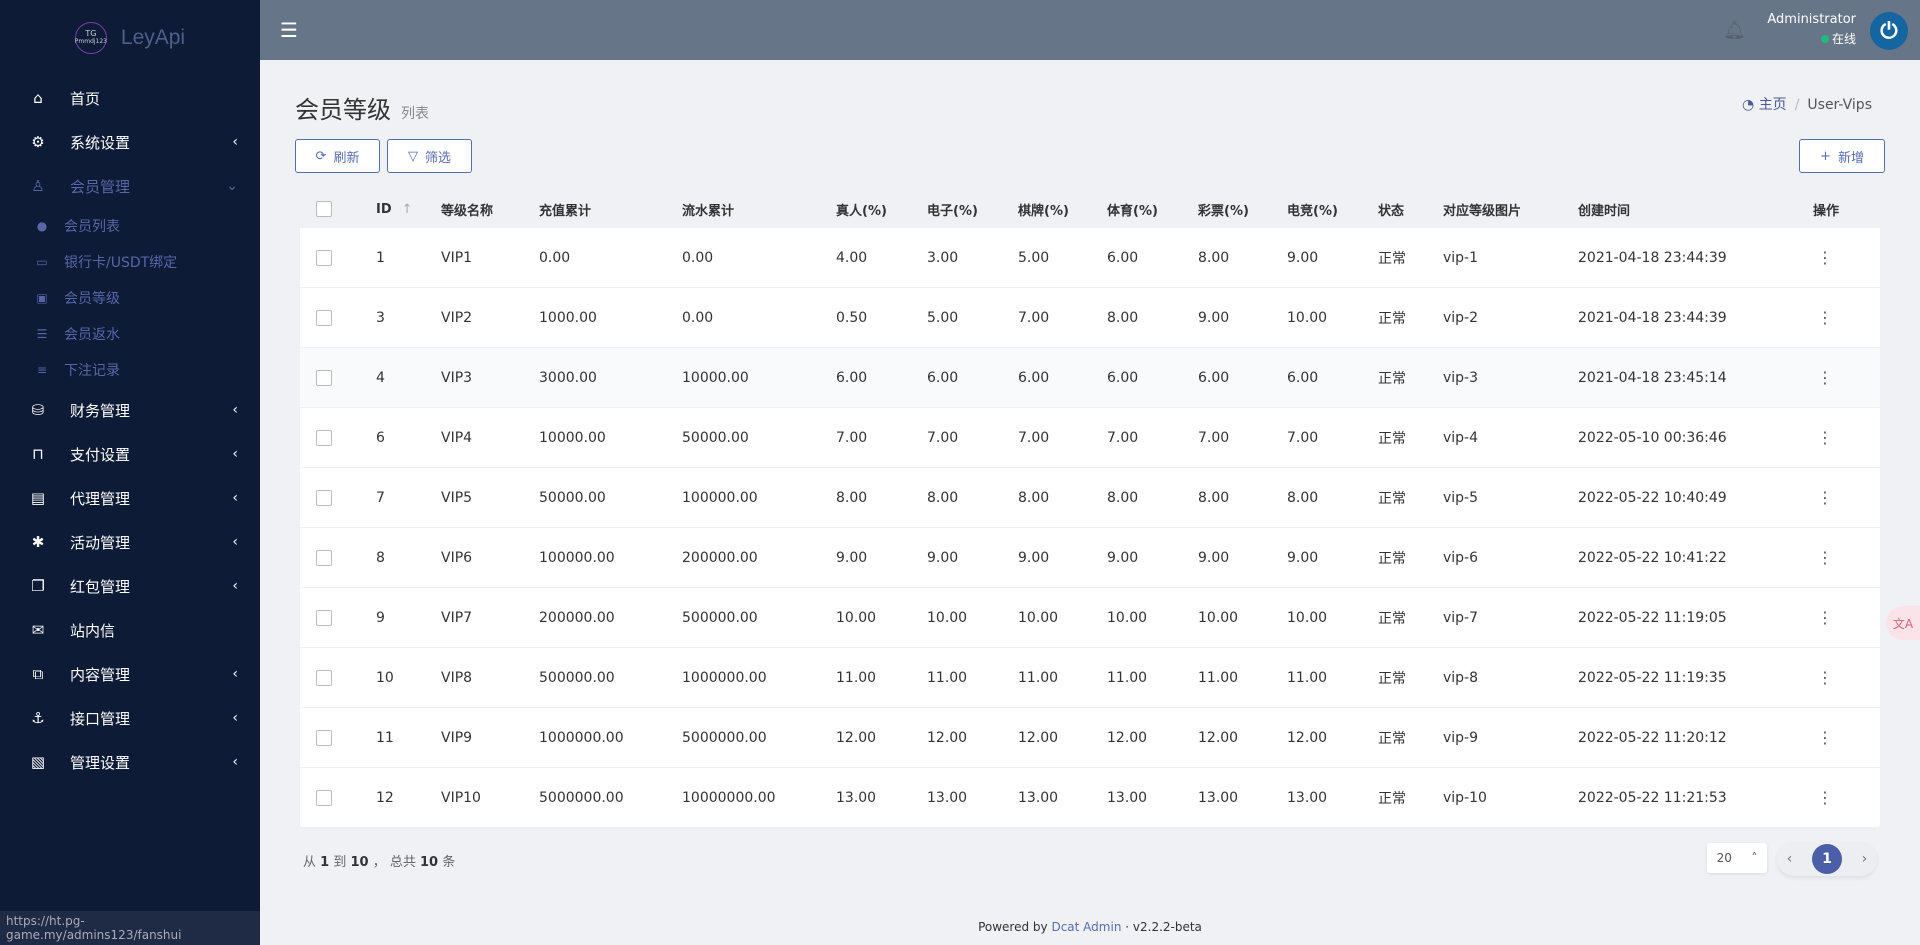  What do you see at coordinates (1773, 105) in the screenshot?
I see `breadcrumb-home: 主页` at bounding box center [1773, 105].